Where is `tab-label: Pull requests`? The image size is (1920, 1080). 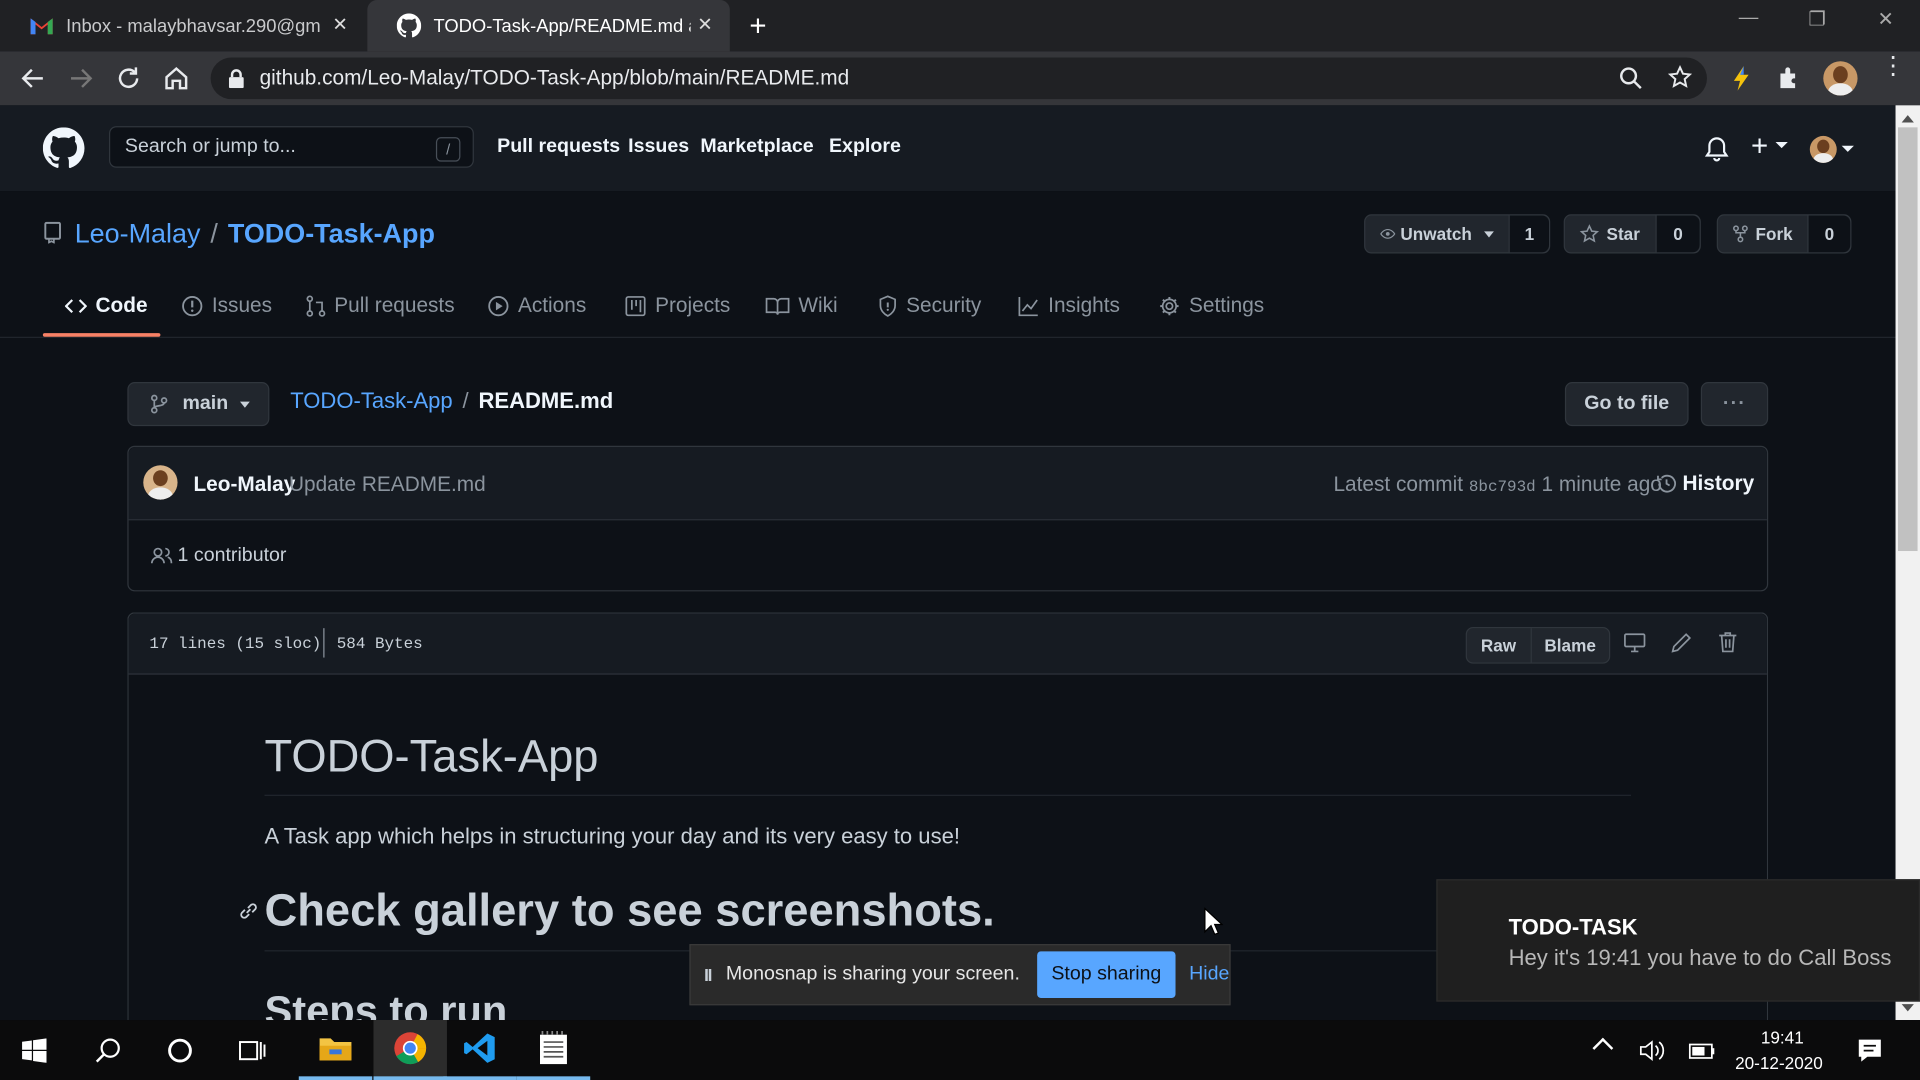
tab-label: Pull requests is located at coordinates (394, 305).